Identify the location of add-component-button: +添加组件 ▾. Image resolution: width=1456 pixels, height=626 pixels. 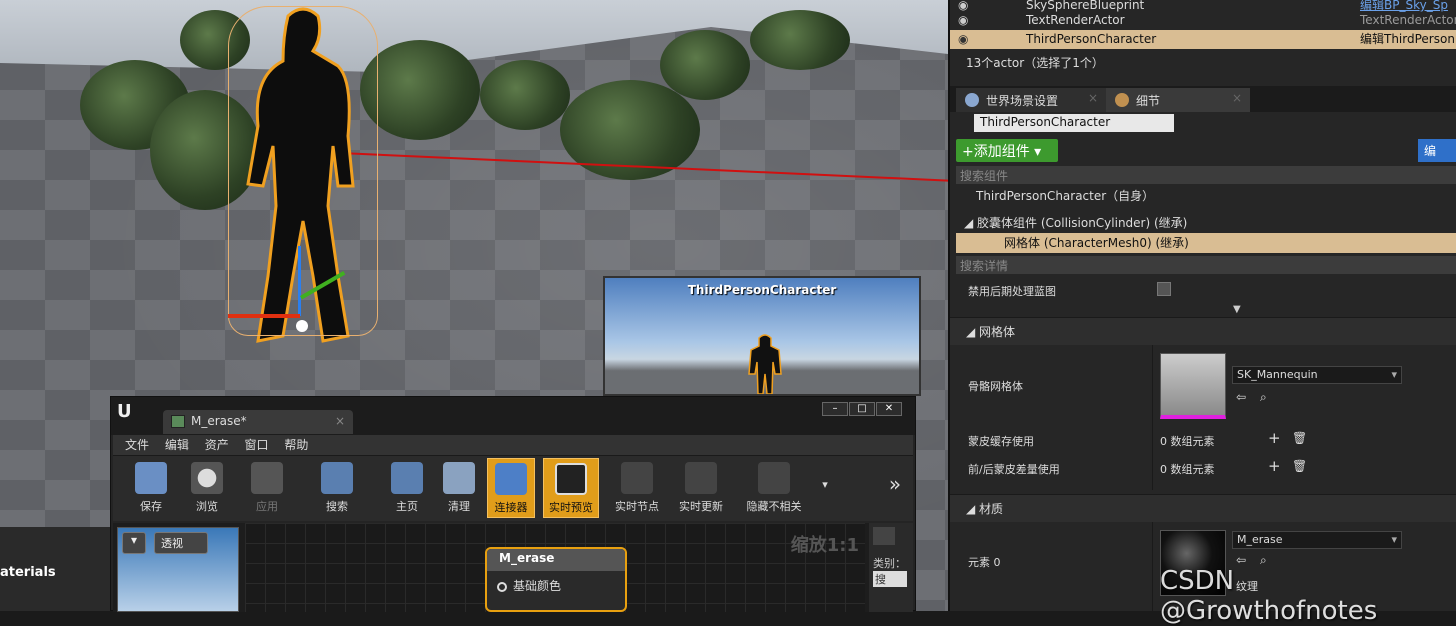
(1007, 150).